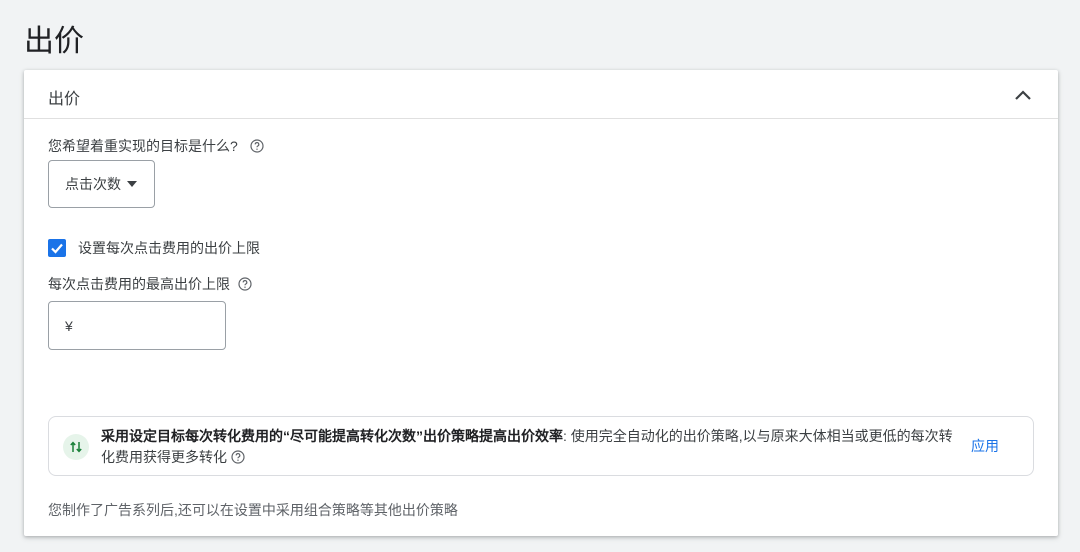 The height and width of the screenshot is (552, 1080). Describe the element at coordinates (143, 146) in the screenshot. I see `goal-question-text: 您希望着重实现的目标是什么?` at that location.